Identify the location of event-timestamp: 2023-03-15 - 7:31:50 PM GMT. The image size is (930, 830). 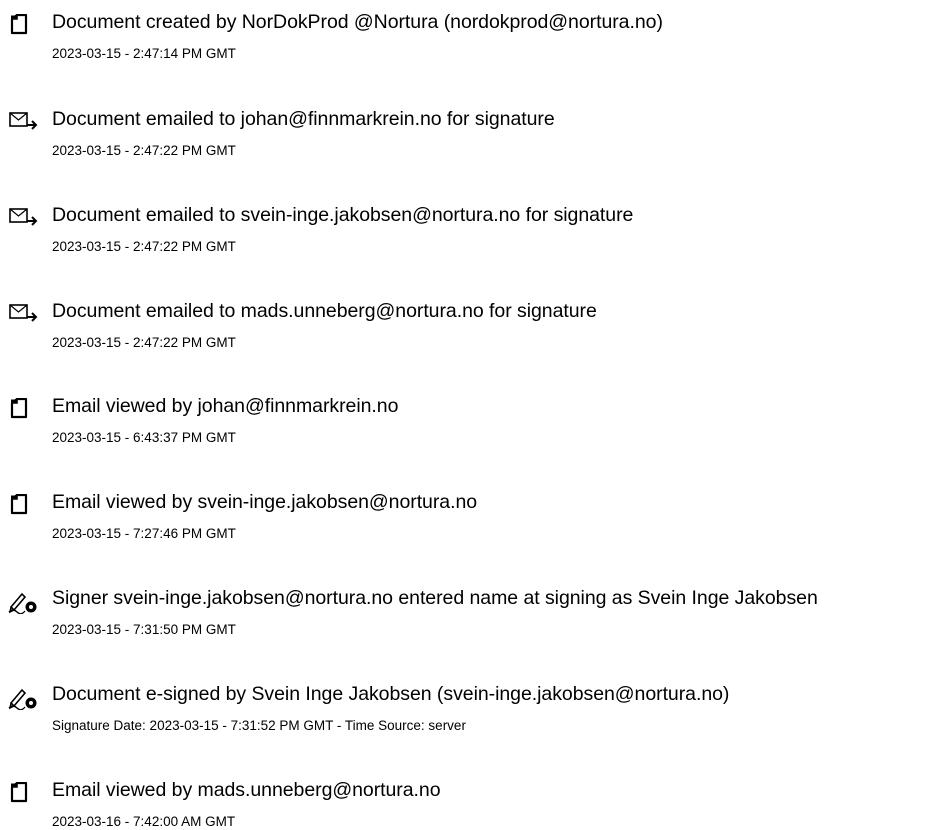
(144, 629).